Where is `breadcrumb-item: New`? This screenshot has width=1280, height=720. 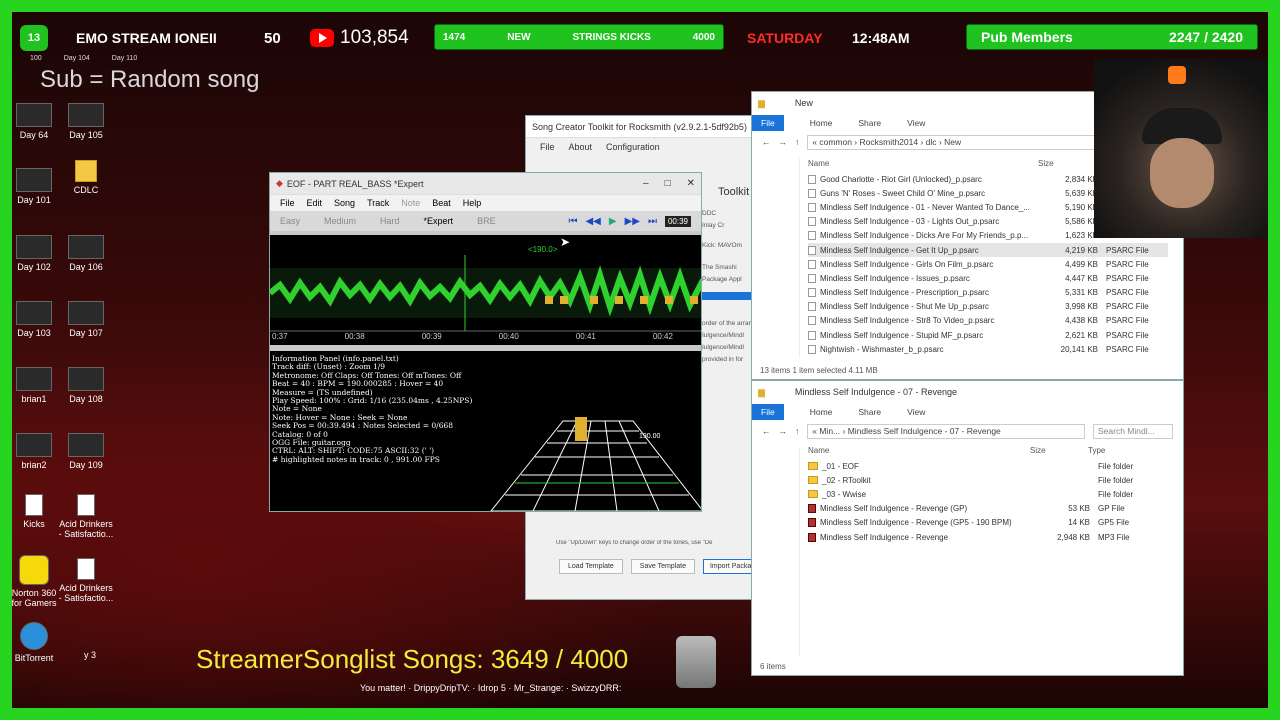 breadcrumb-item: New is located at coordinates (952, 142).